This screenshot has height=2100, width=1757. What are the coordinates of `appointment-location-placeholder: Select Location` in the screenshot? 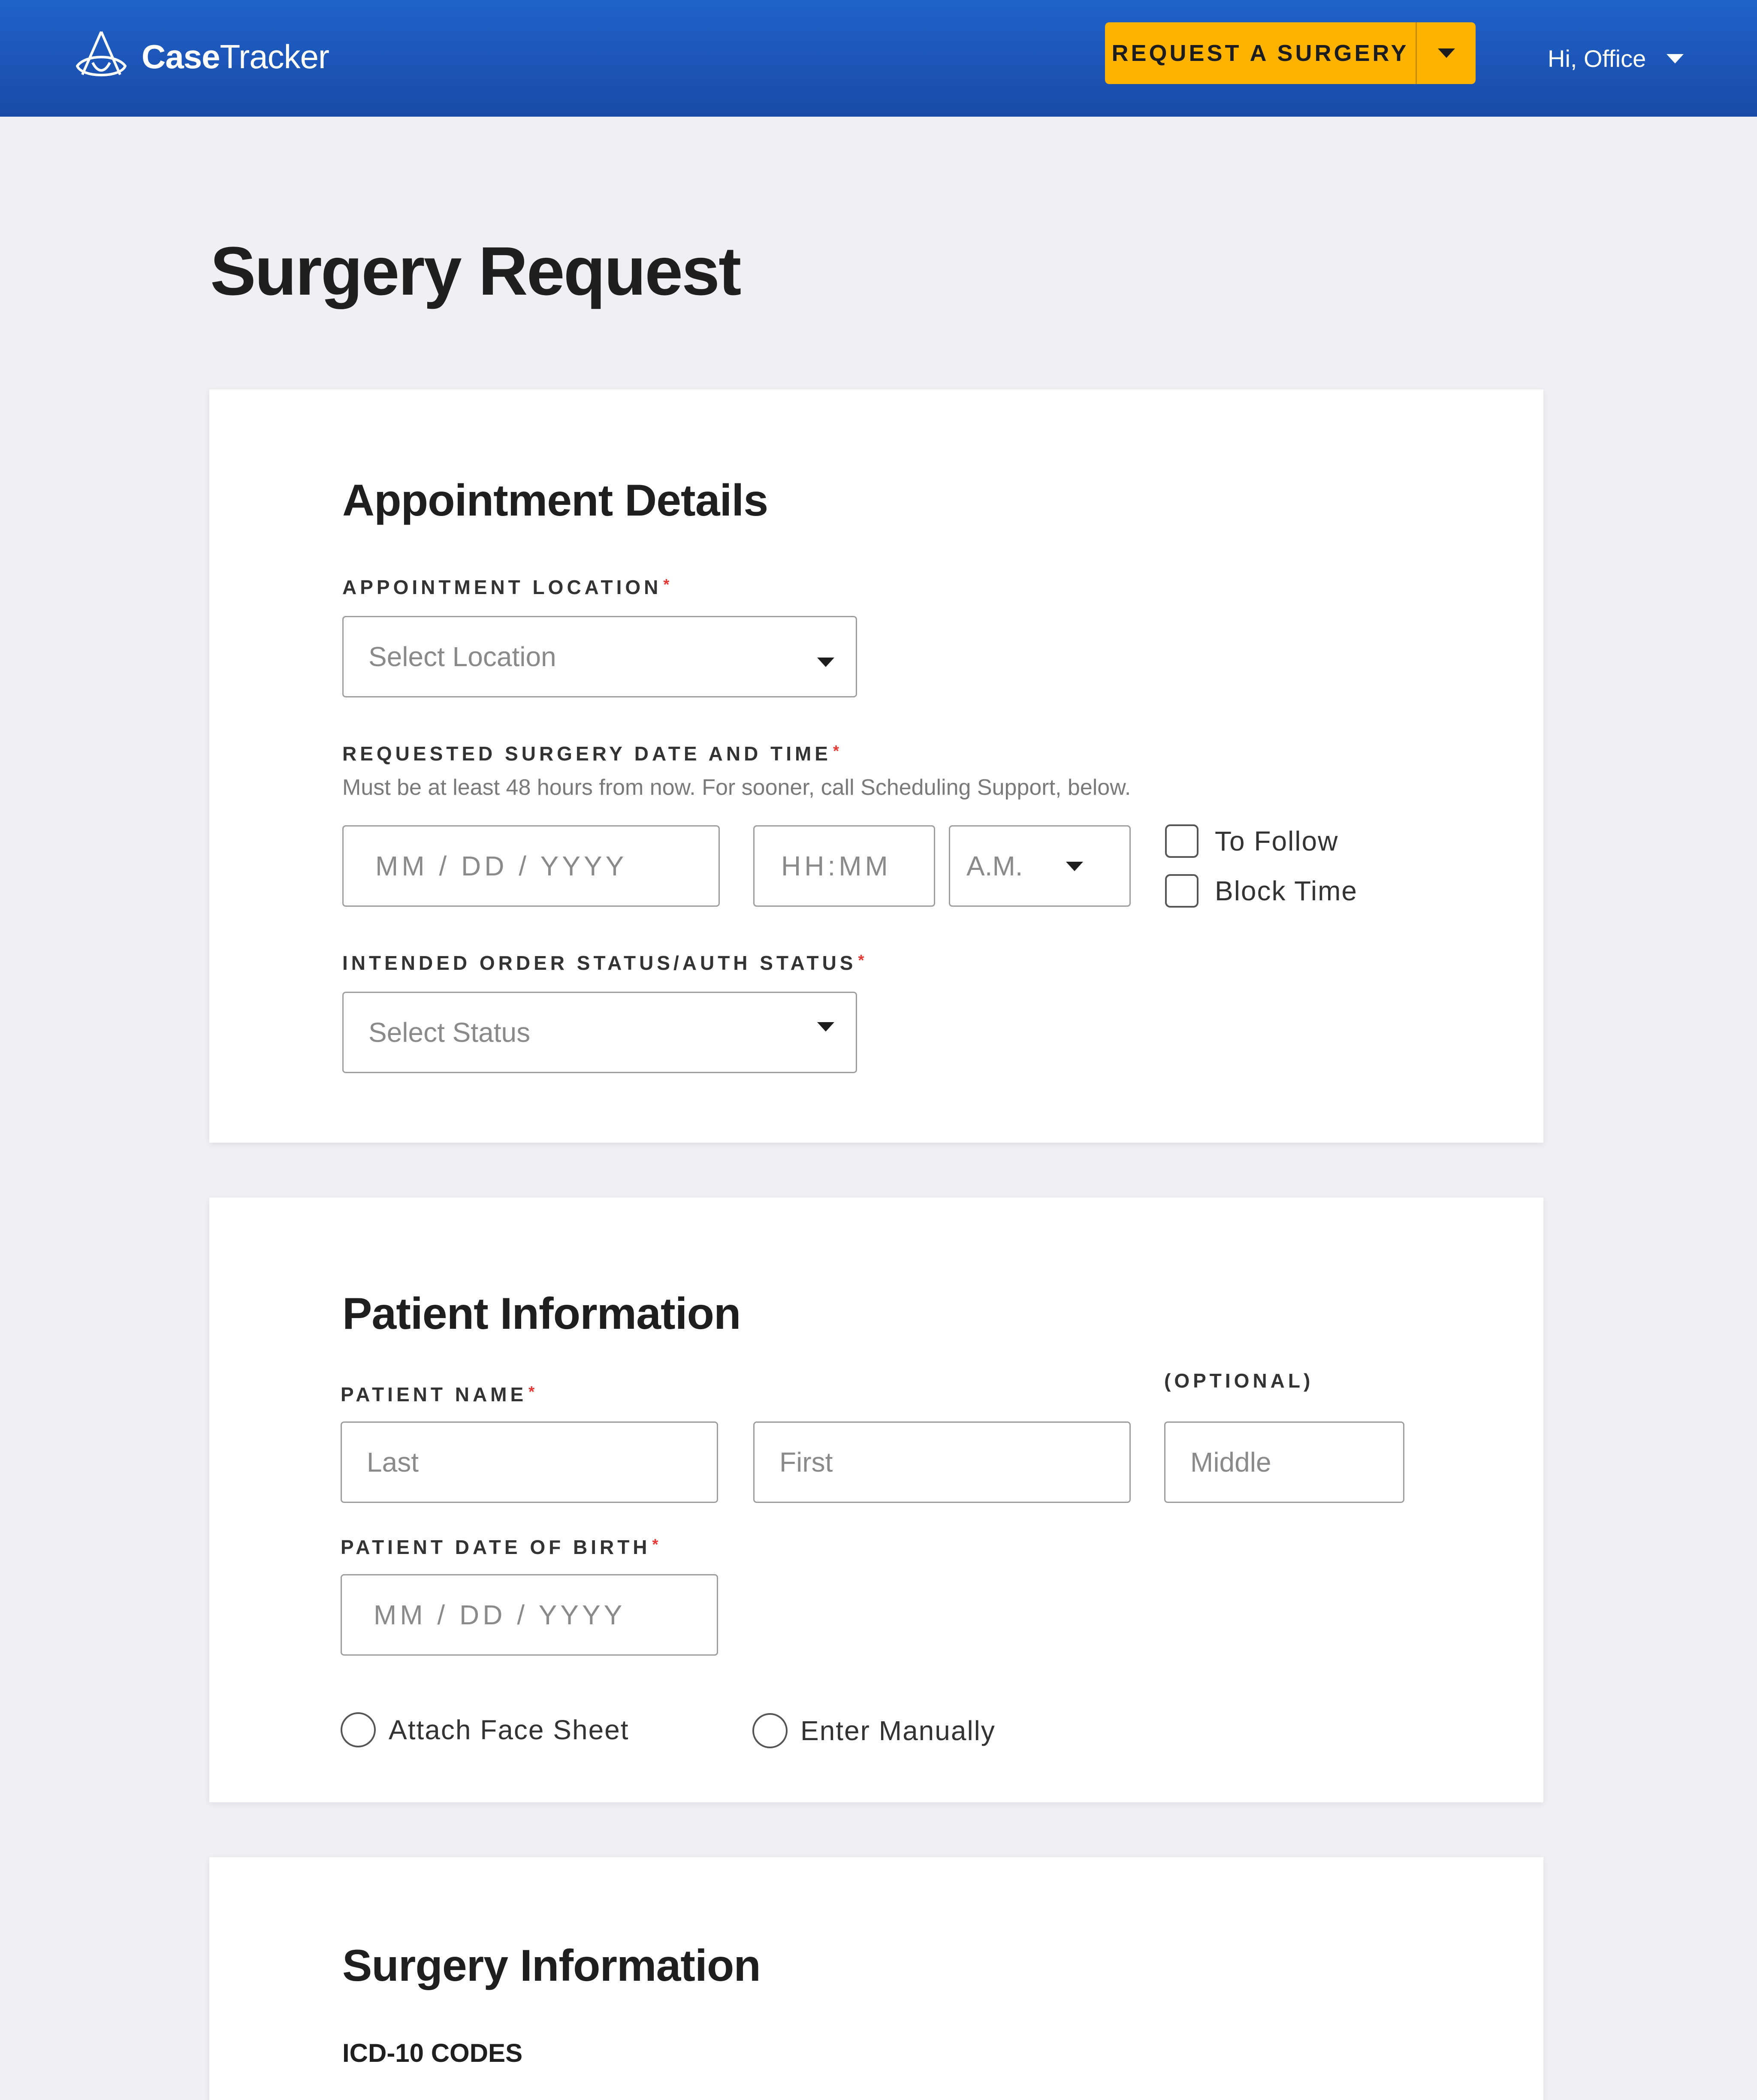 It's located at (462, 656).